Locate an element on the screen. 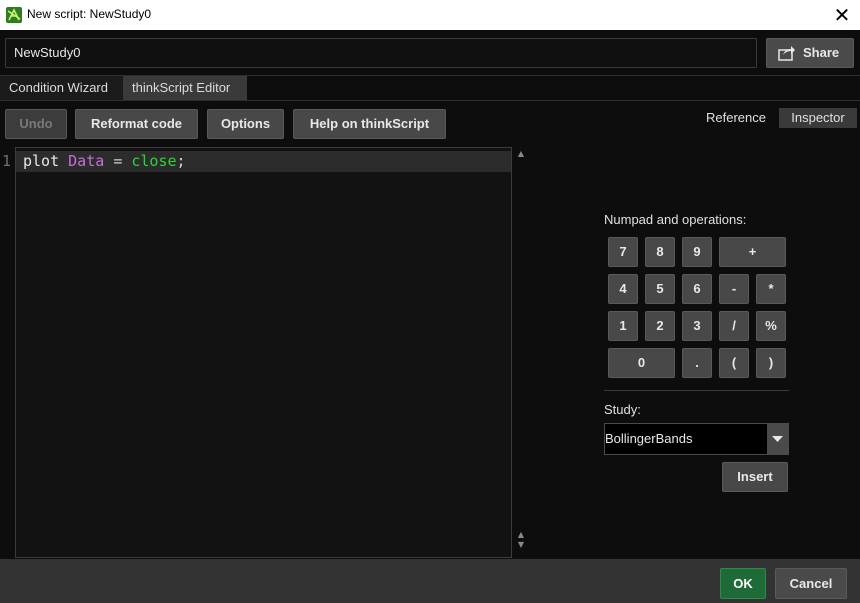 The width and height of the screenshot is (860, 603). numpad-title: Numpad and operations: is located at coordinates (675, 219).